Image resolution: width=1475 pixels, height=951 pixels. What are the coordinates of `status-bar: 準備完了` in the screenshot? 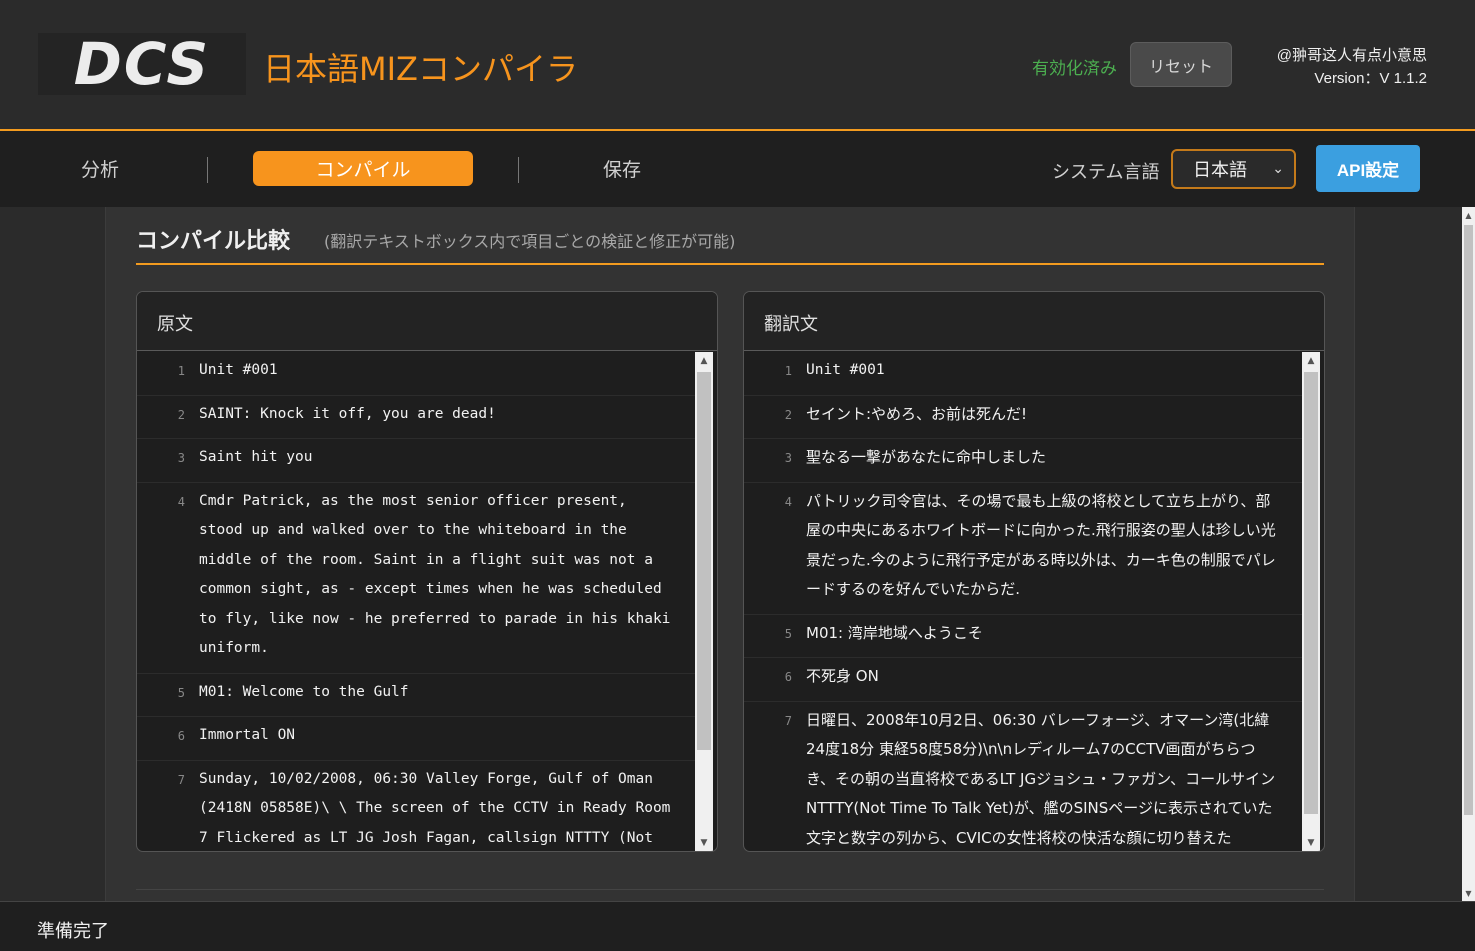 It's located at (737, 926).